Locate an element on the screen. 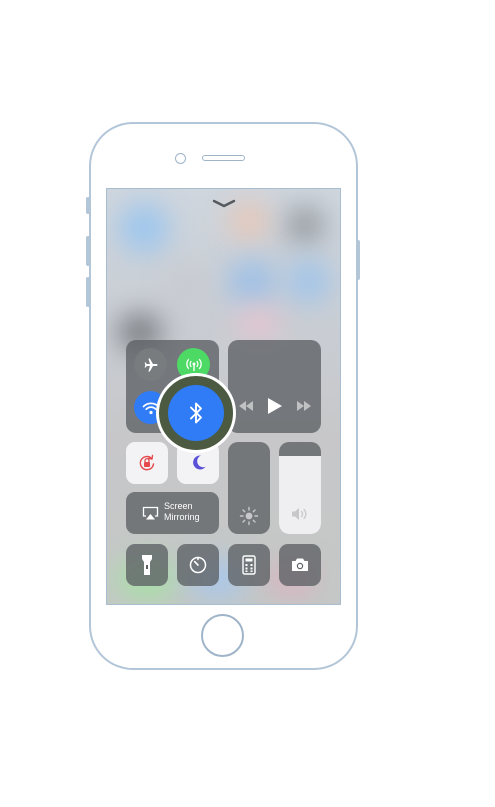 This screenshot has width=495, height=807. brightness-icon is located at coordinates (249, 516).